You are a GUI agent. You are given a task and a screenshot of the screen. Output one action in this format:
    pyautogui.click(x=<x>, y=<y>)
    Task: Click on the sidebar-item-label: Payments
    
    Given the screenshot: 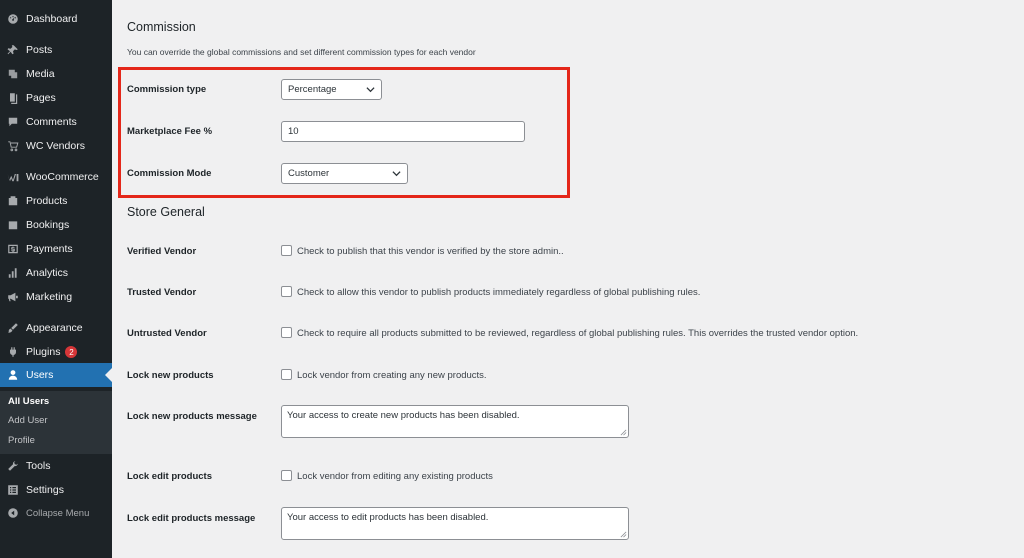 What is the action you would take?
    pyautogui.click(x=49, y=249)
    